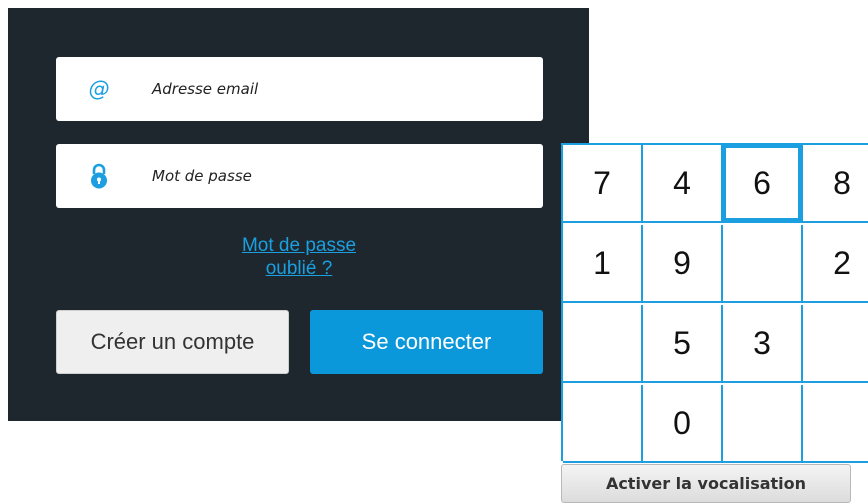 The height and width of the screenshot is (503, 868). Describe the element at coordinates (835, 264) in the screenshot. I see `keypad-key-2: 2` at that location.